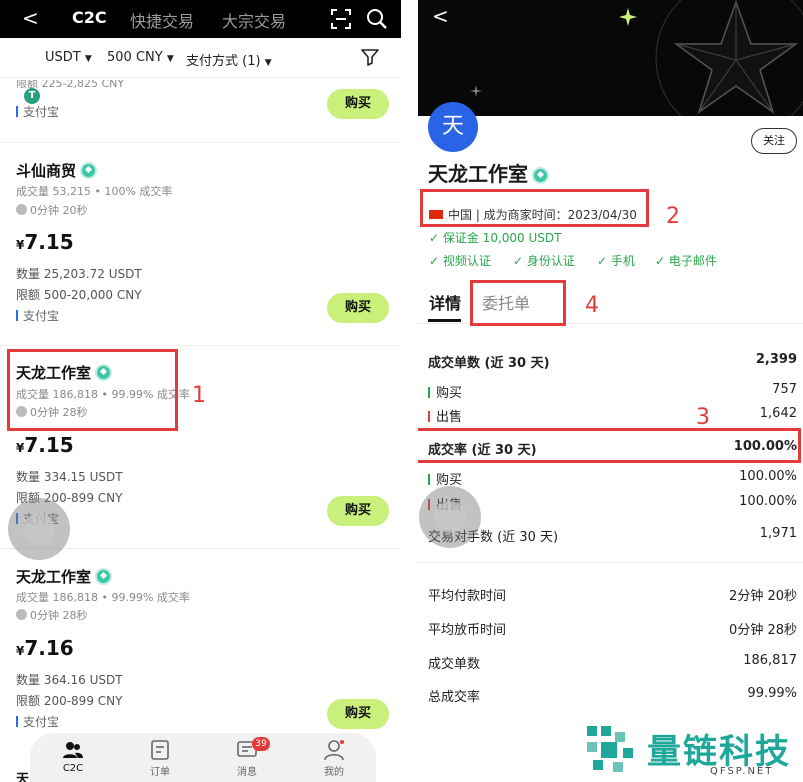 The height and width of the screenshot is (782, 803). Describe the element at coordinates (453, 127) in the screenshot. I see `avatar: 天` at that location.